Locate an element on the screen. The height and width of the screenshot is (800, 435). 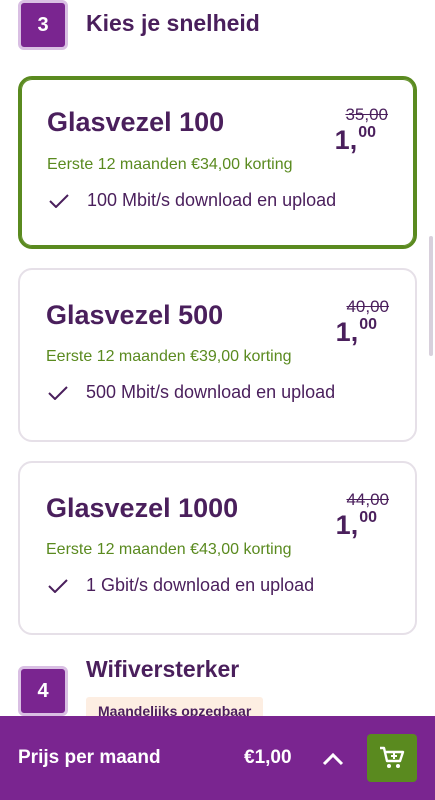
plan-name: Glasvezel 100 is located at coordinates (136, 122).